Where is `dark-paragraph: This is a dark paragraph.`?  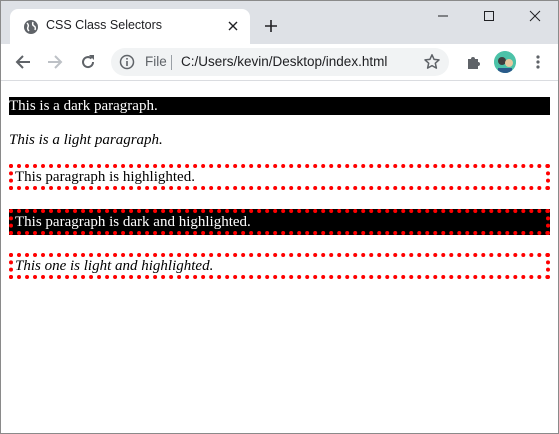 dark-paragraph: This is a dark paragraph. is located at coordinates (279, 106).